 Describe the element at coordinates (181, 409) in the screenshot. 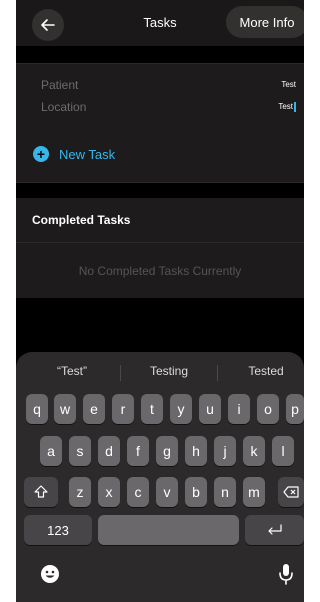

I see `key-y: y` at that location.